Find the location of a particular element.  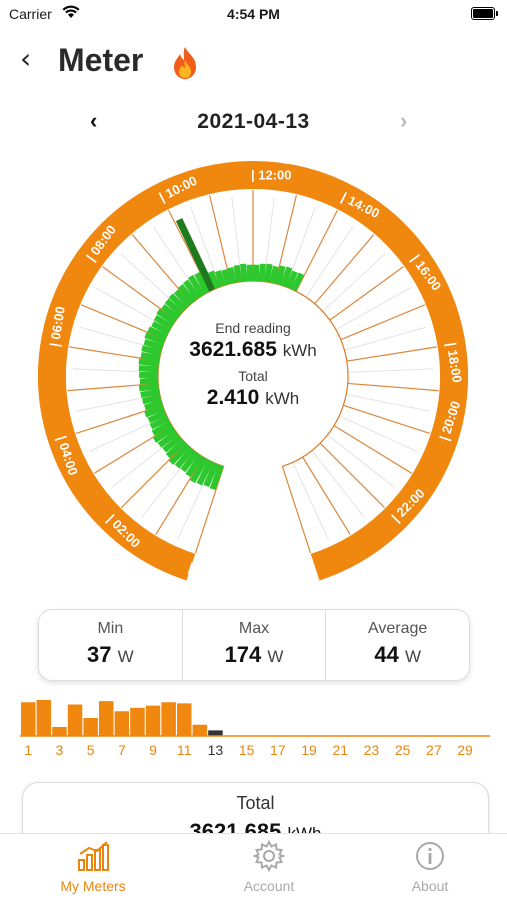

back-chevron-icon: ‹ is located at coordinates (25, 58).